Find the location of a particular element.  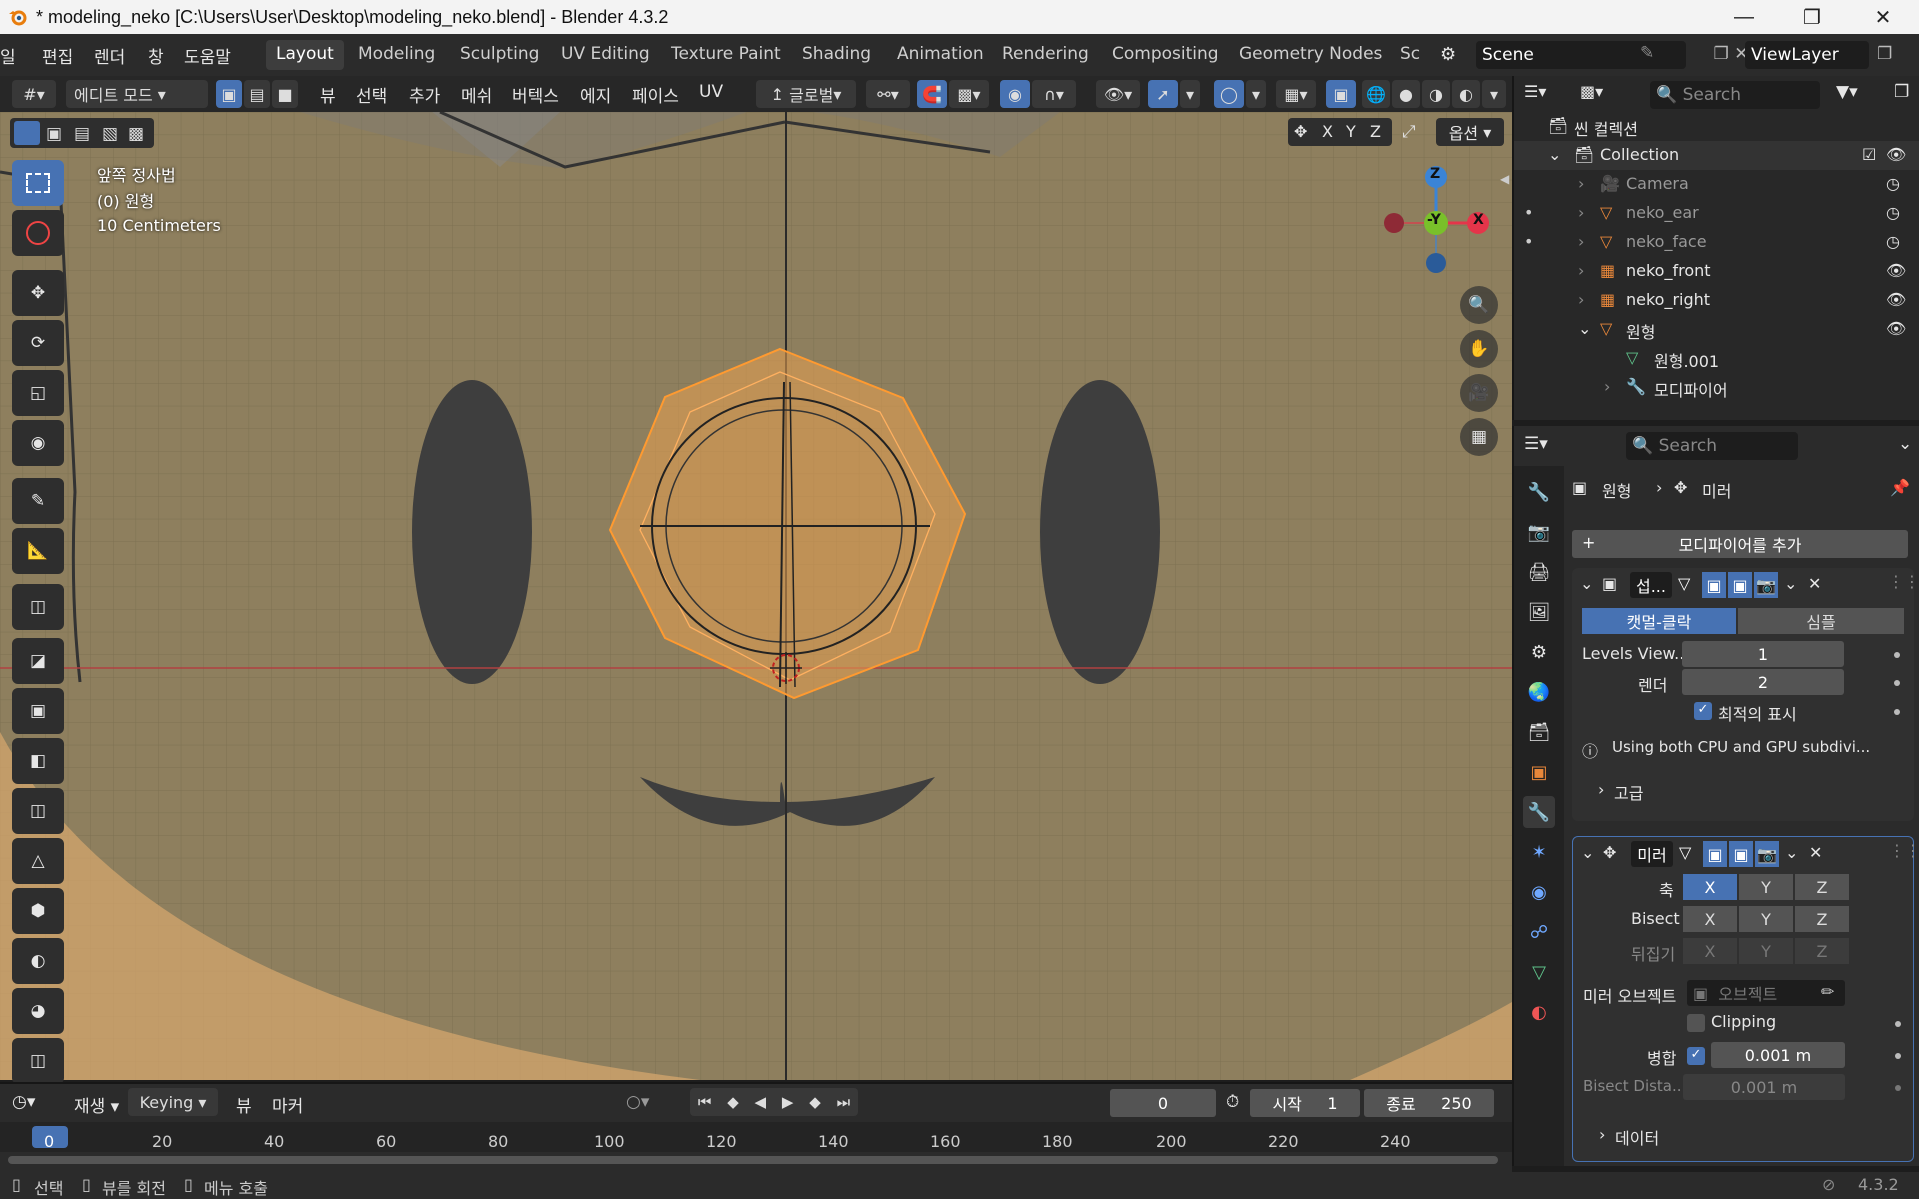

pin-icon: 📌 is located at coordinates (1900, 487).